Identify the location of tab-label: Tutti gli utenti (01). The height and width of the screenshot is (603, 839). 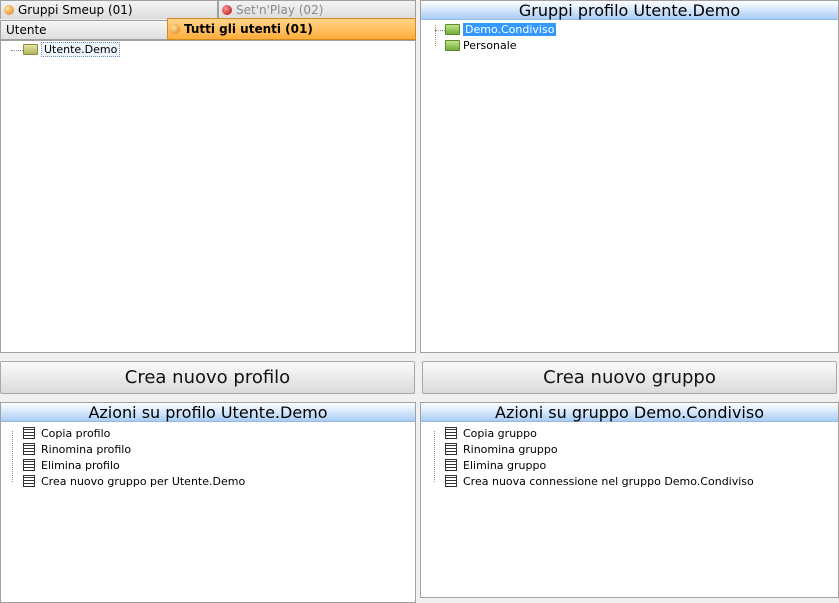
(248, 29).